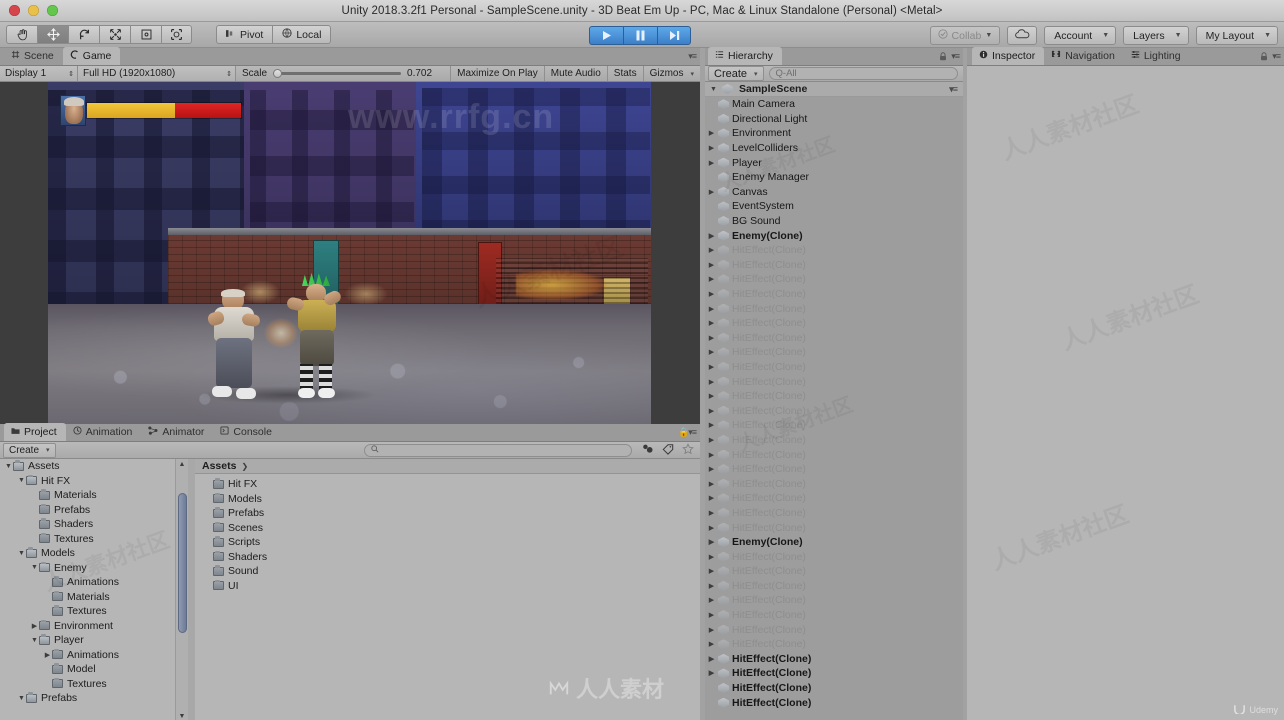  Describe the element at coordinates (274, 34) in the screenshot. I see `pivot-group: Pivot Local` at that location.